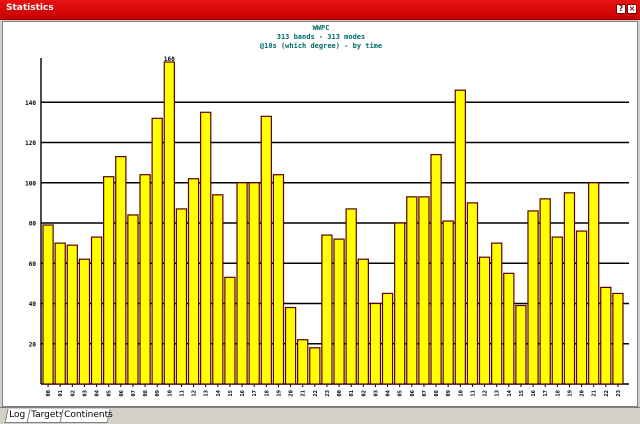  What do you see at coordinates (320, 10) in the screenshot?
I see `title-bar: Statistics ? ×` at bounding box center [320, 10].